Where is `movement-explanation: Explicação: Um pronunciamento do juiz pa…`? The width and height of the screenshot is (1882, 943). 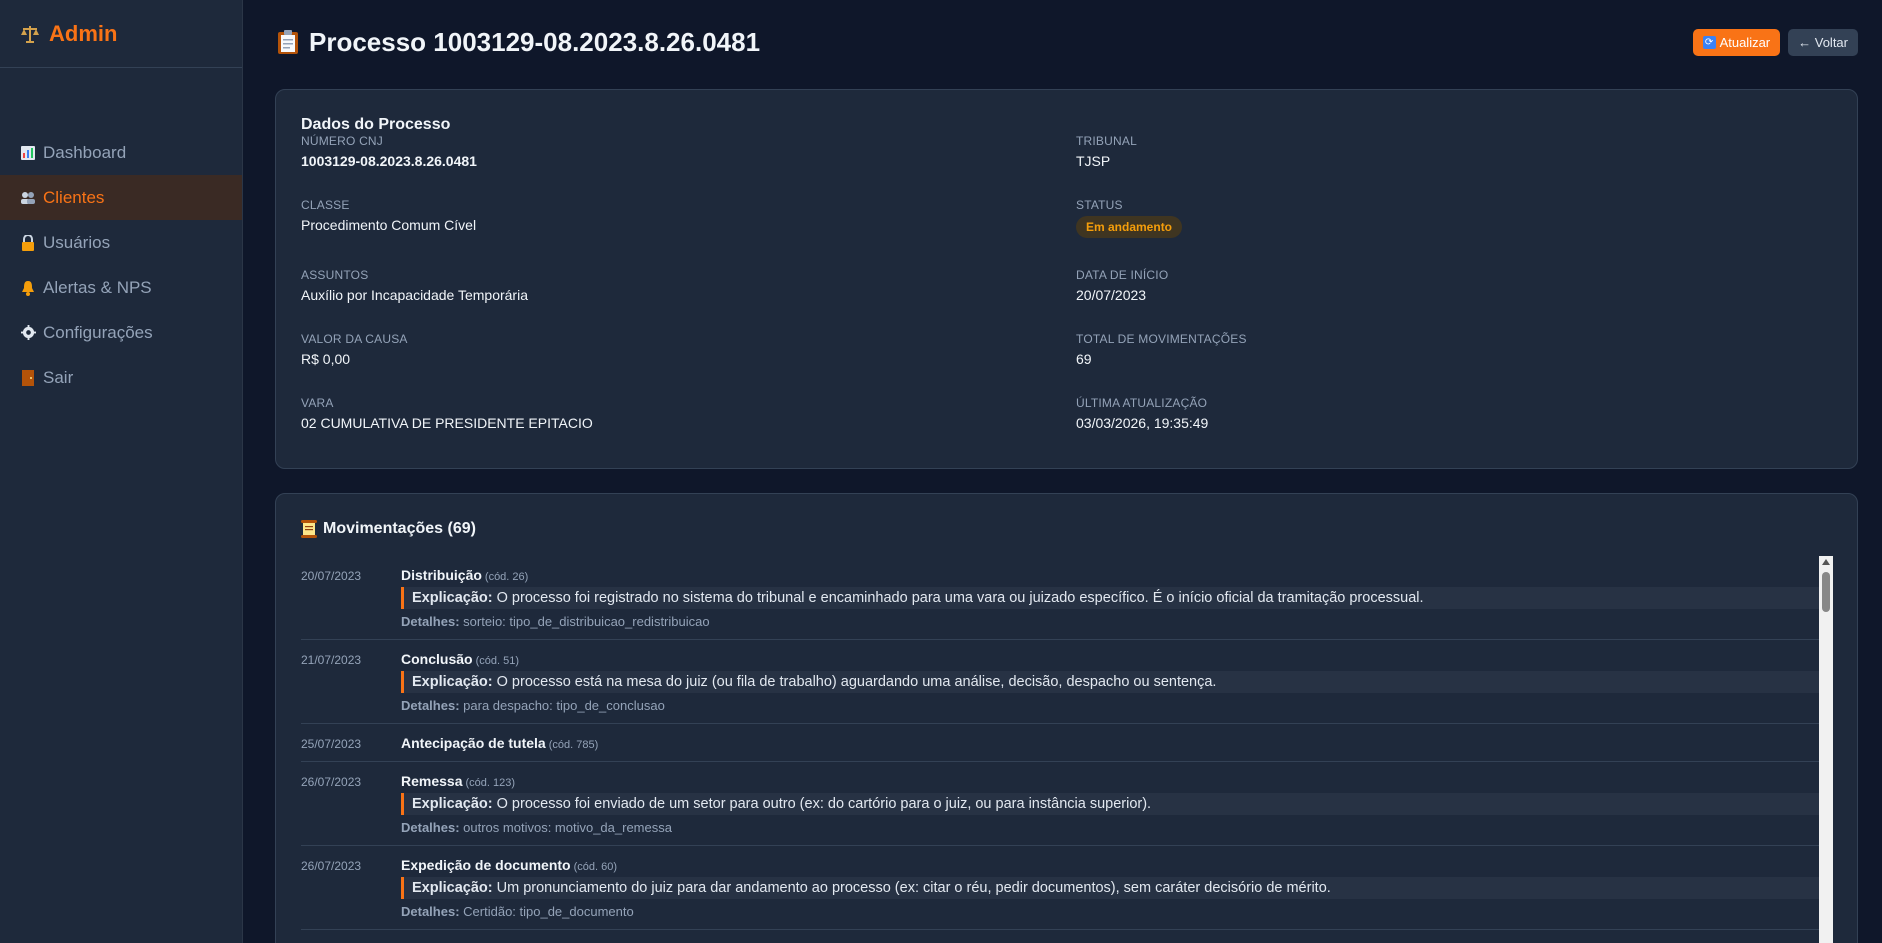
movement-explanation: Explicação: Um pronunciamento do juiz pa… is located at coordinates (1110, 888).